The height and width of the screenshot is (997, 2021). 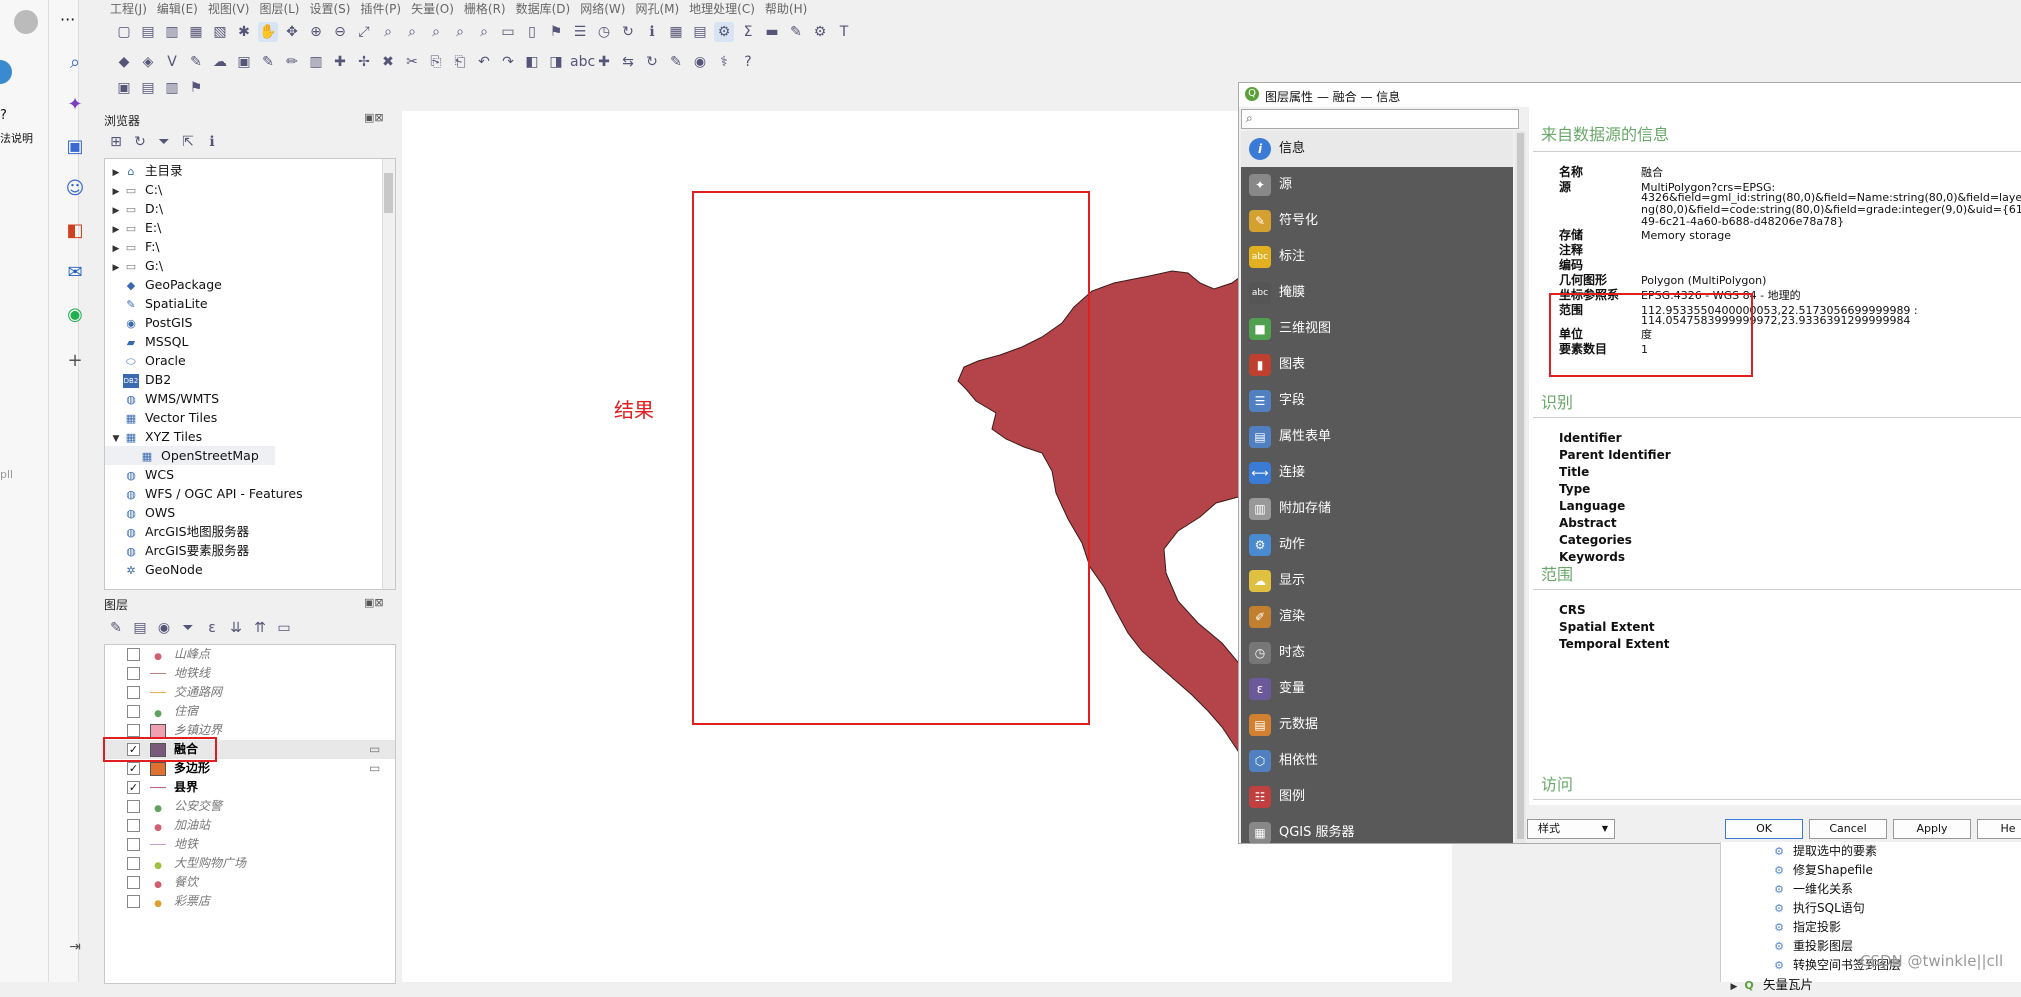 What do you see at coordinates (250, 673) in the screenshot?
I see `layer-item: 地铁线` at bounding box center [250, 673].